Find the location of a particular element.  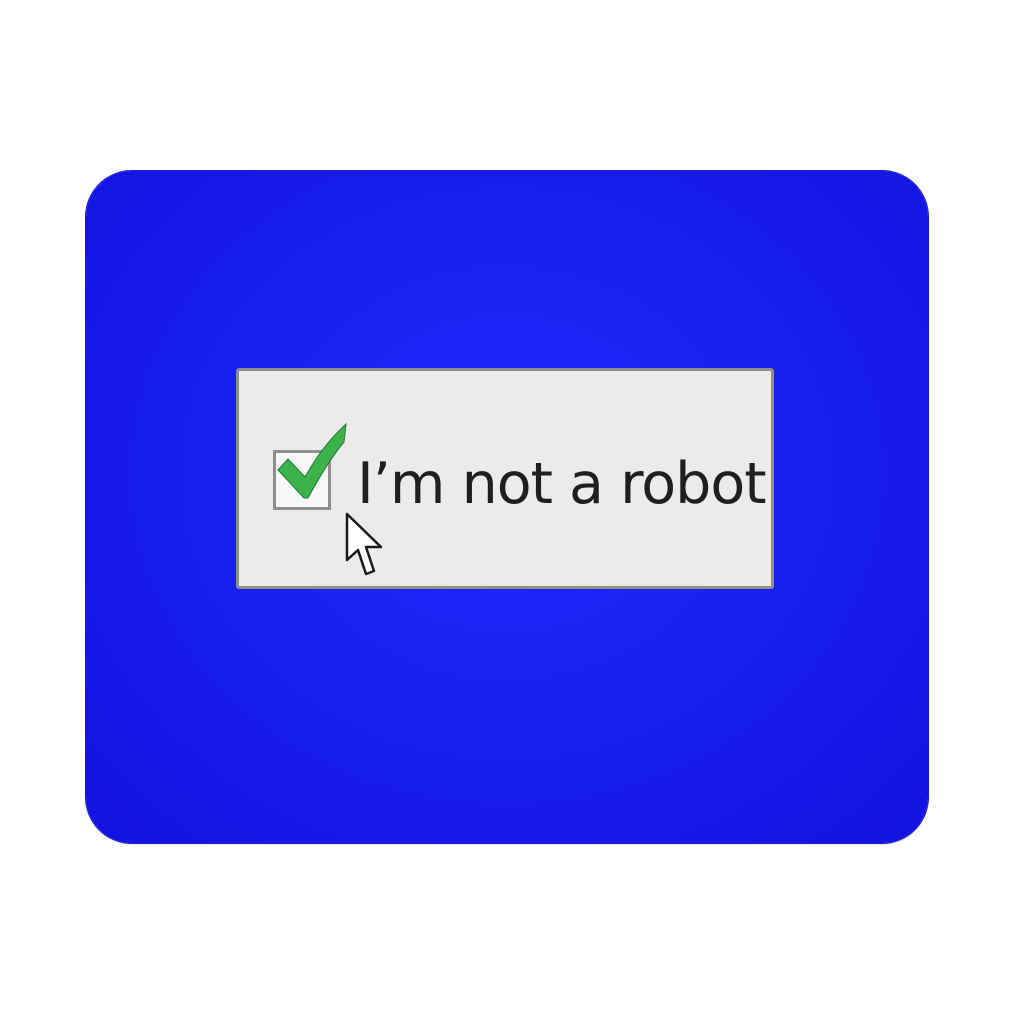

captcha-label: I’m not a robot is located at coordinates (562, 484).